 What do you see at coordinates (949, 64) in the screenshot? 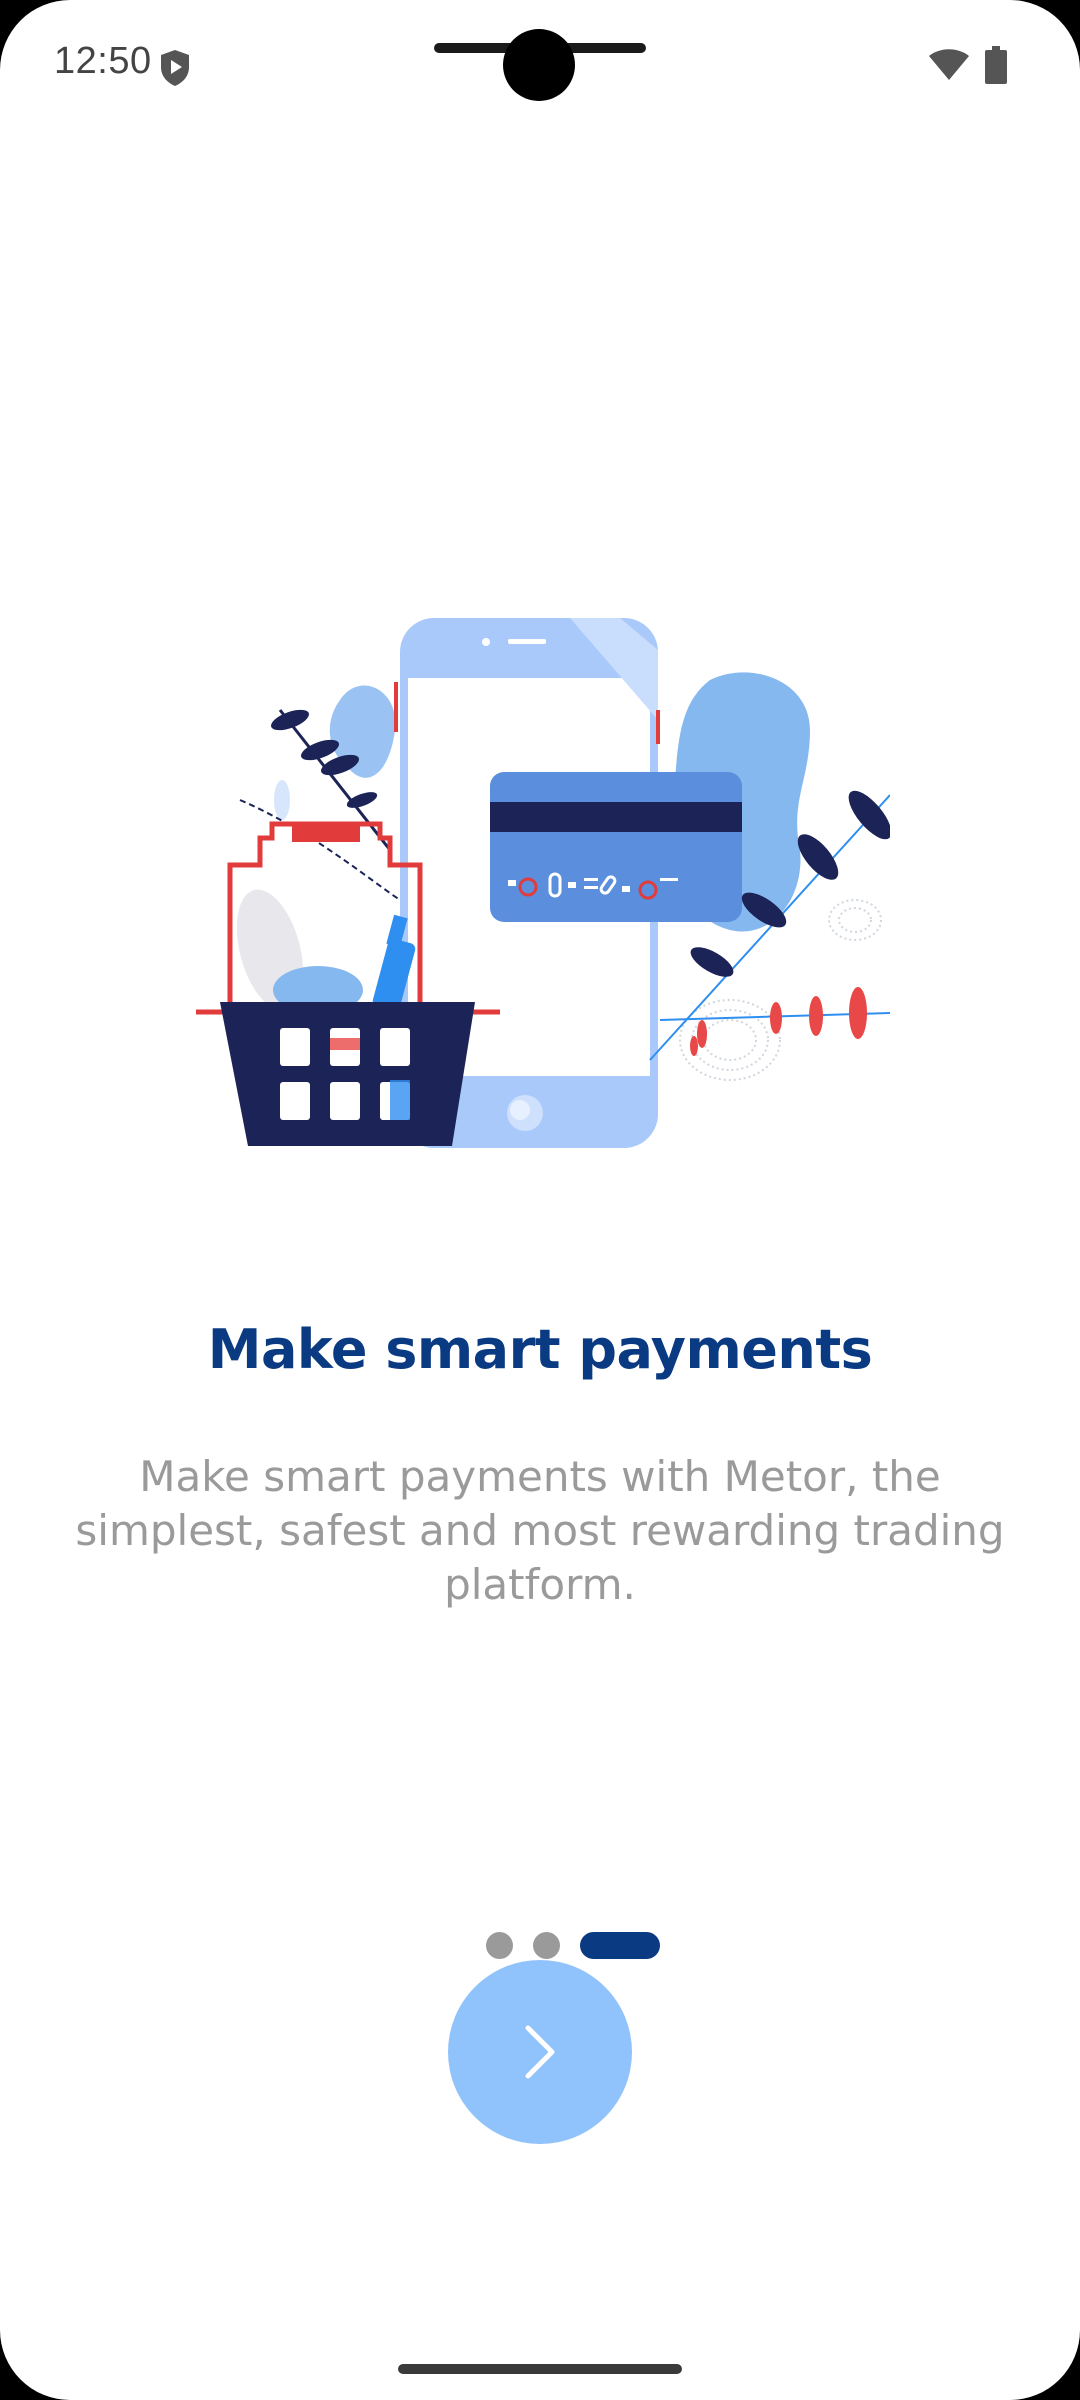
I see `wifi-icon` at bounding box center [949, 64].